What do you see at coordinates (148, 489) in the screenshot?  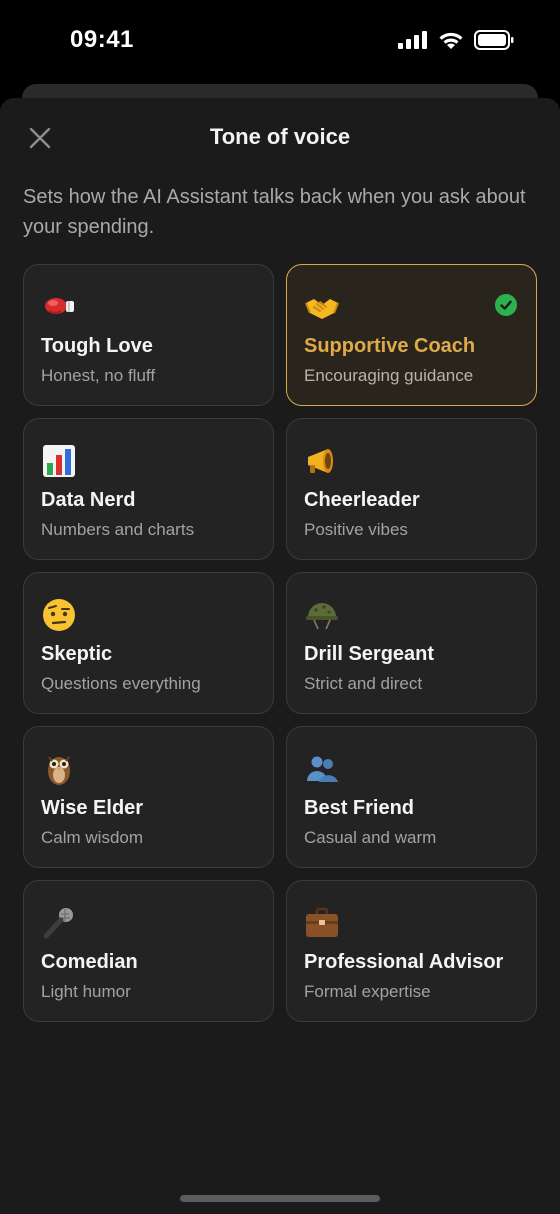 I see `tone-card-data-nerd: Data Nerd Numbers and charts` at bounding box center [148, 489].